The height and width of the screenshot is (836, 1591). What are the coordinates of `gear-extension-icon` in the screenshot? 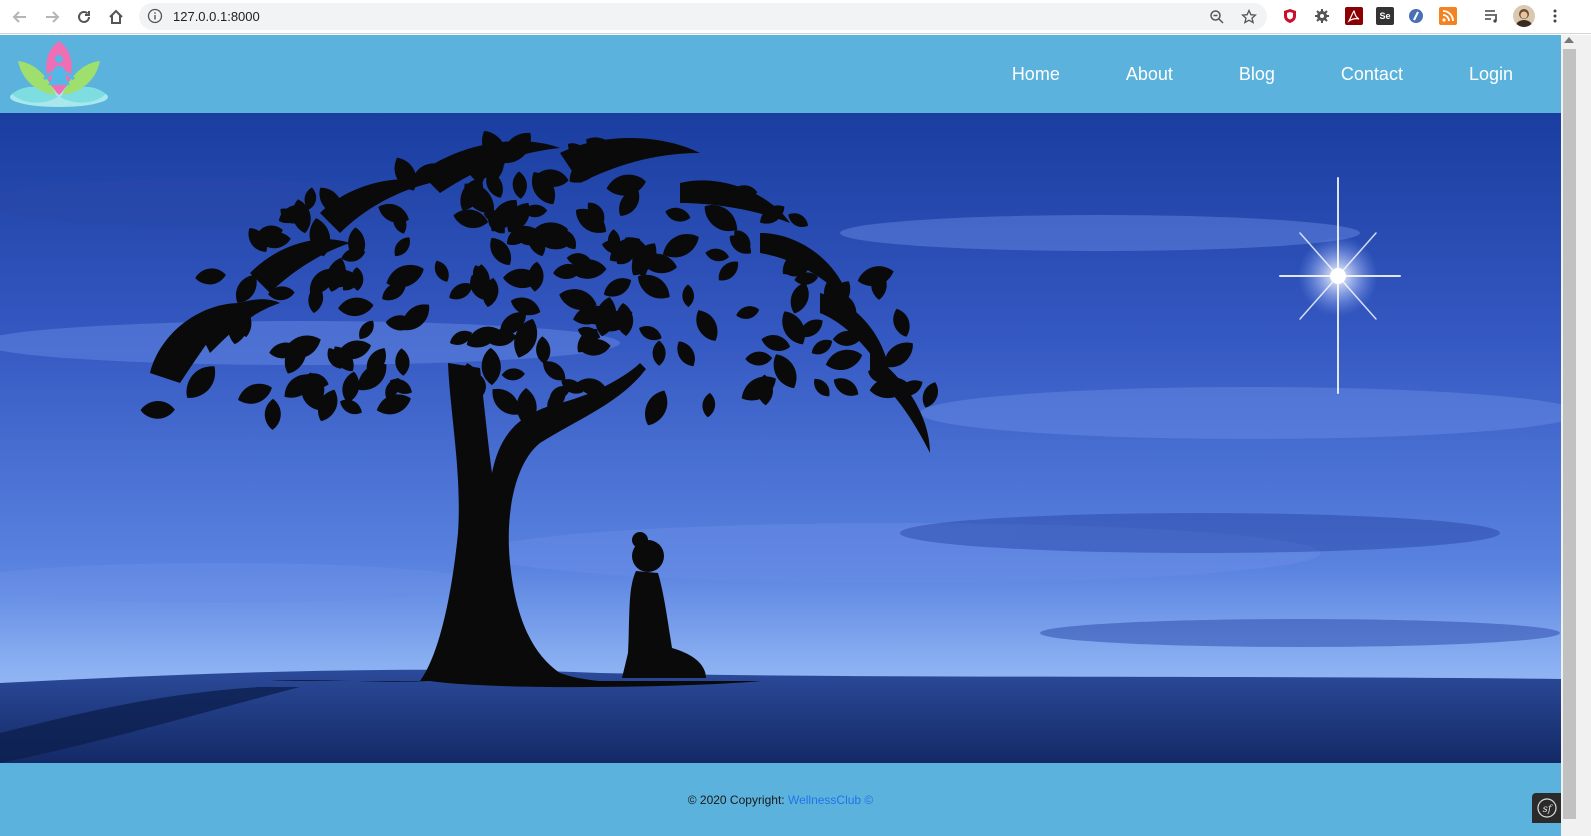 It's located at (1322, 16).